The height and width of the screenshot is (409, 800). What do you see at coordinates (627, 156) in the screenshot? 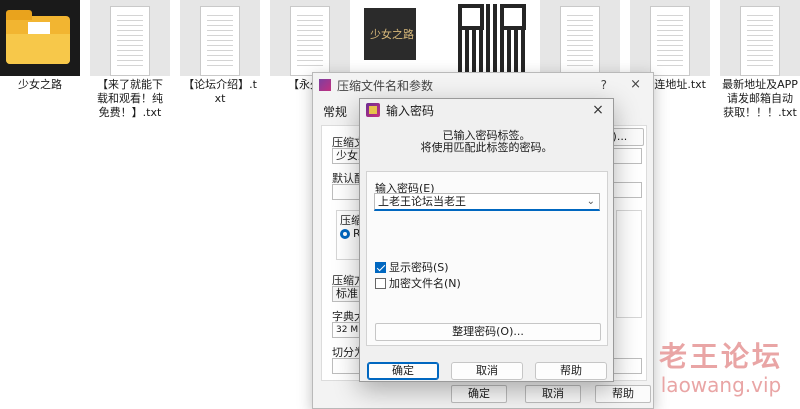
I see `update-mode-select` at bounding box center [627, 156].